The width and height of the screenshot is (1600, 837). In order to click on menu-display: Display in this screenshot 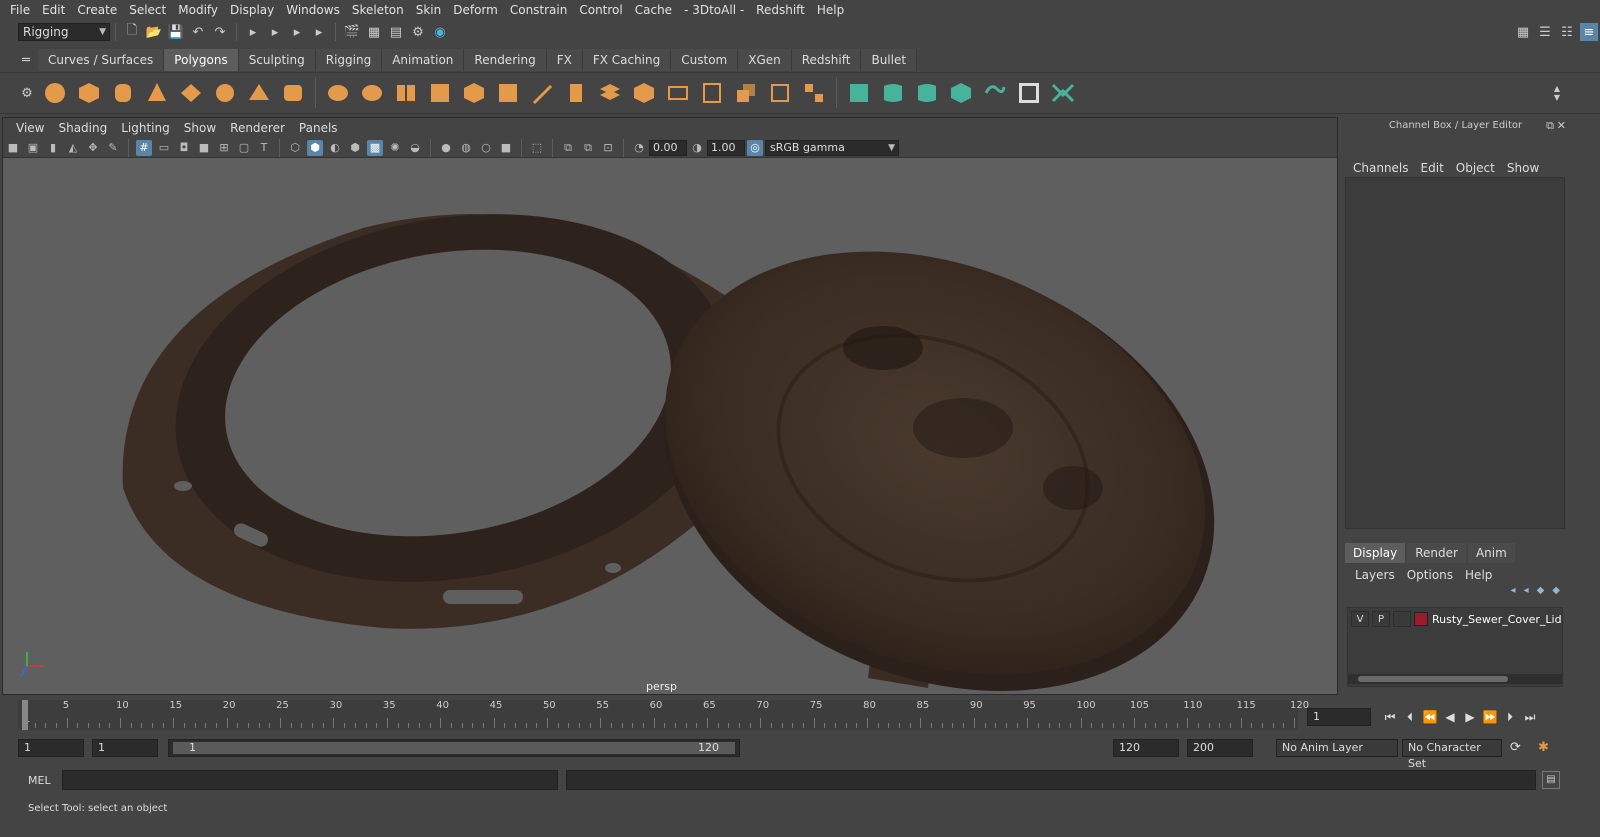, I will do `click(252, 10)`.